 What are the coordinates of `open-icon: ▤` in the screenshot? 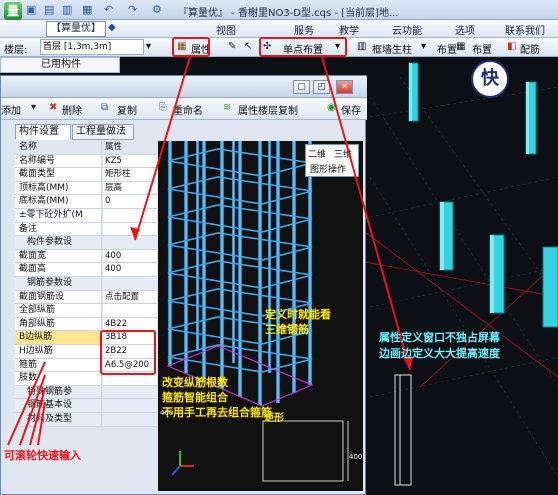 It's located at (49, 9).